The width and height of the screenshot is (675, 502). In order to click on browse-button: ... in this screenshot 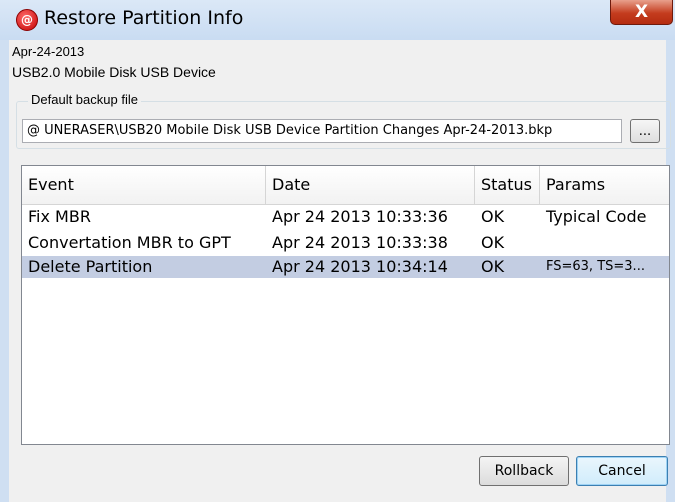, I will do `click(645, 131)`.